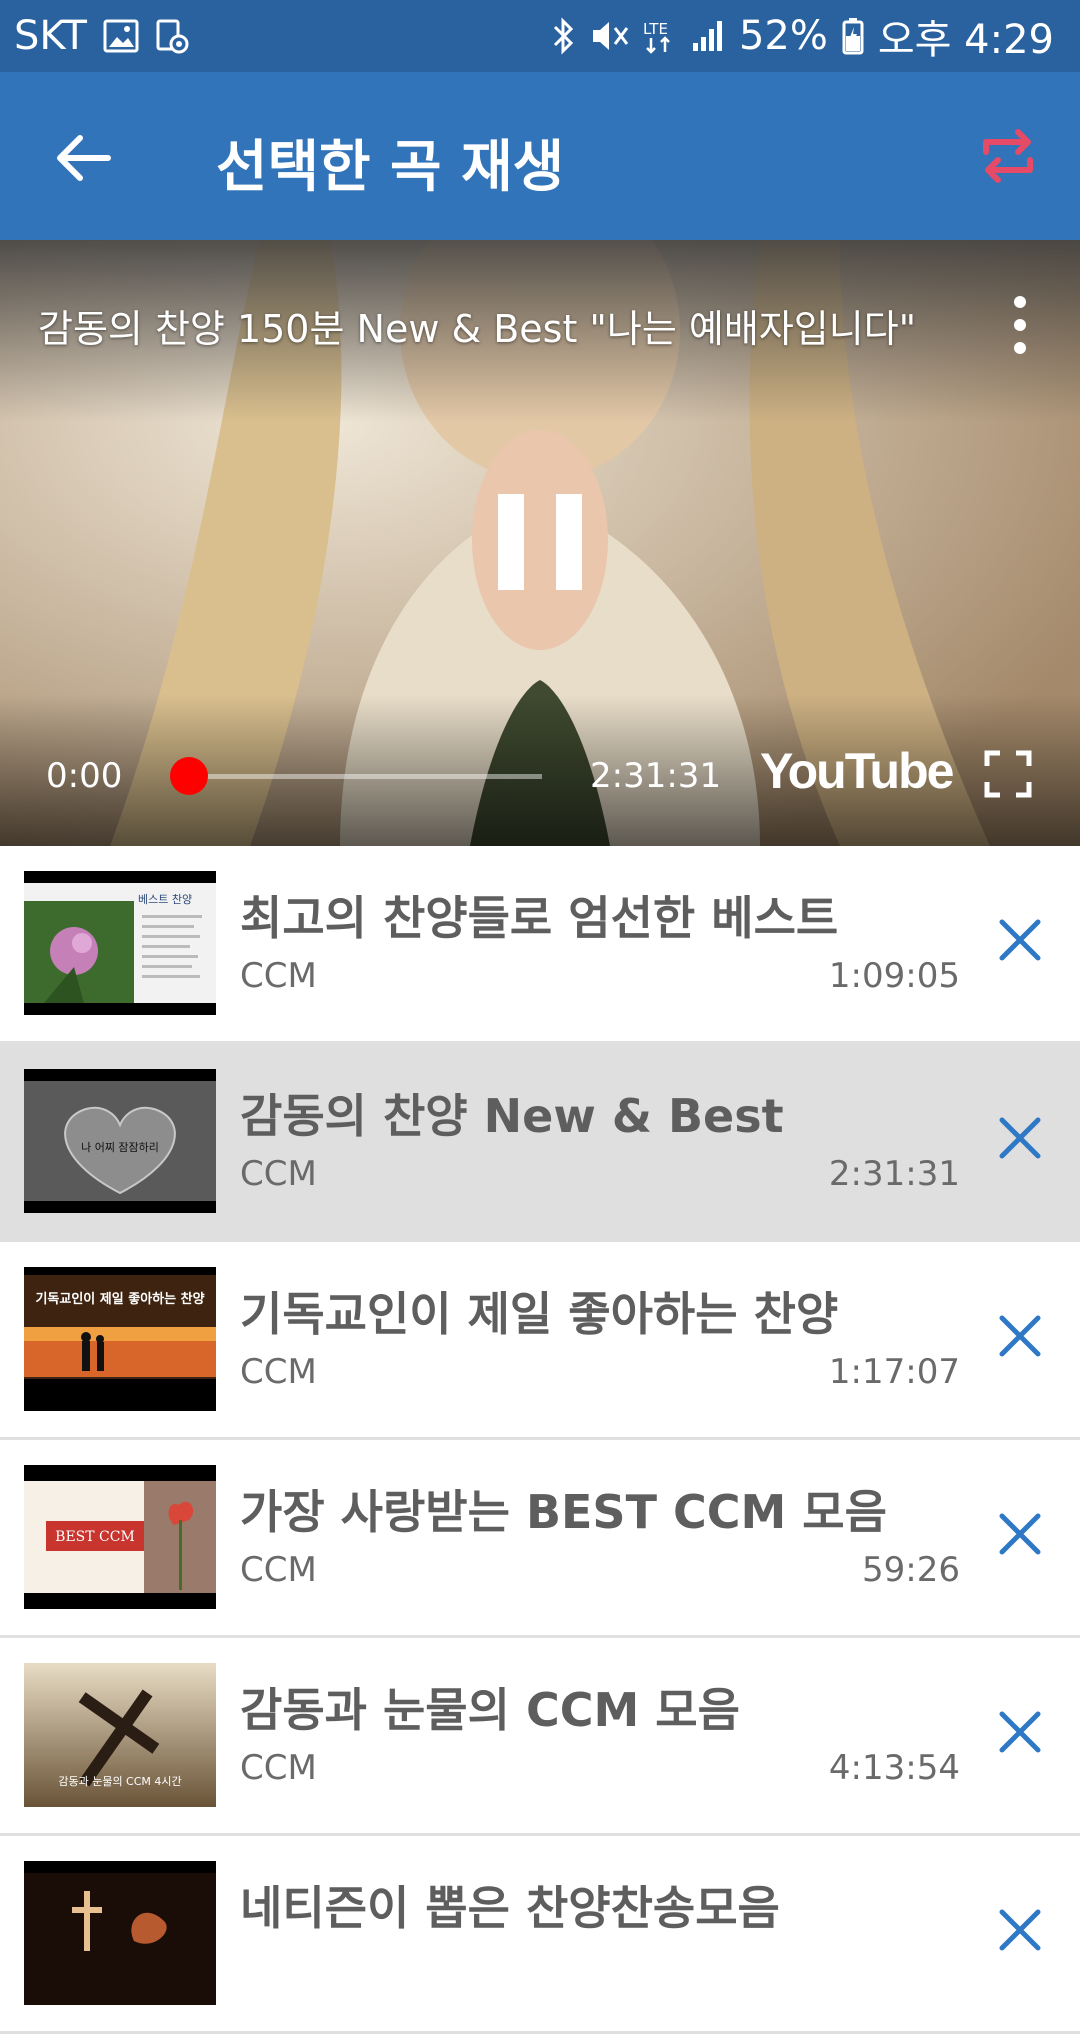 This screenshot has height=2034, width=1080. What do you see at coordinates (165, 899) in the screenshot?
I see `thumbnail-caption: 베스트 찬양` at bounding box center [165, 899].